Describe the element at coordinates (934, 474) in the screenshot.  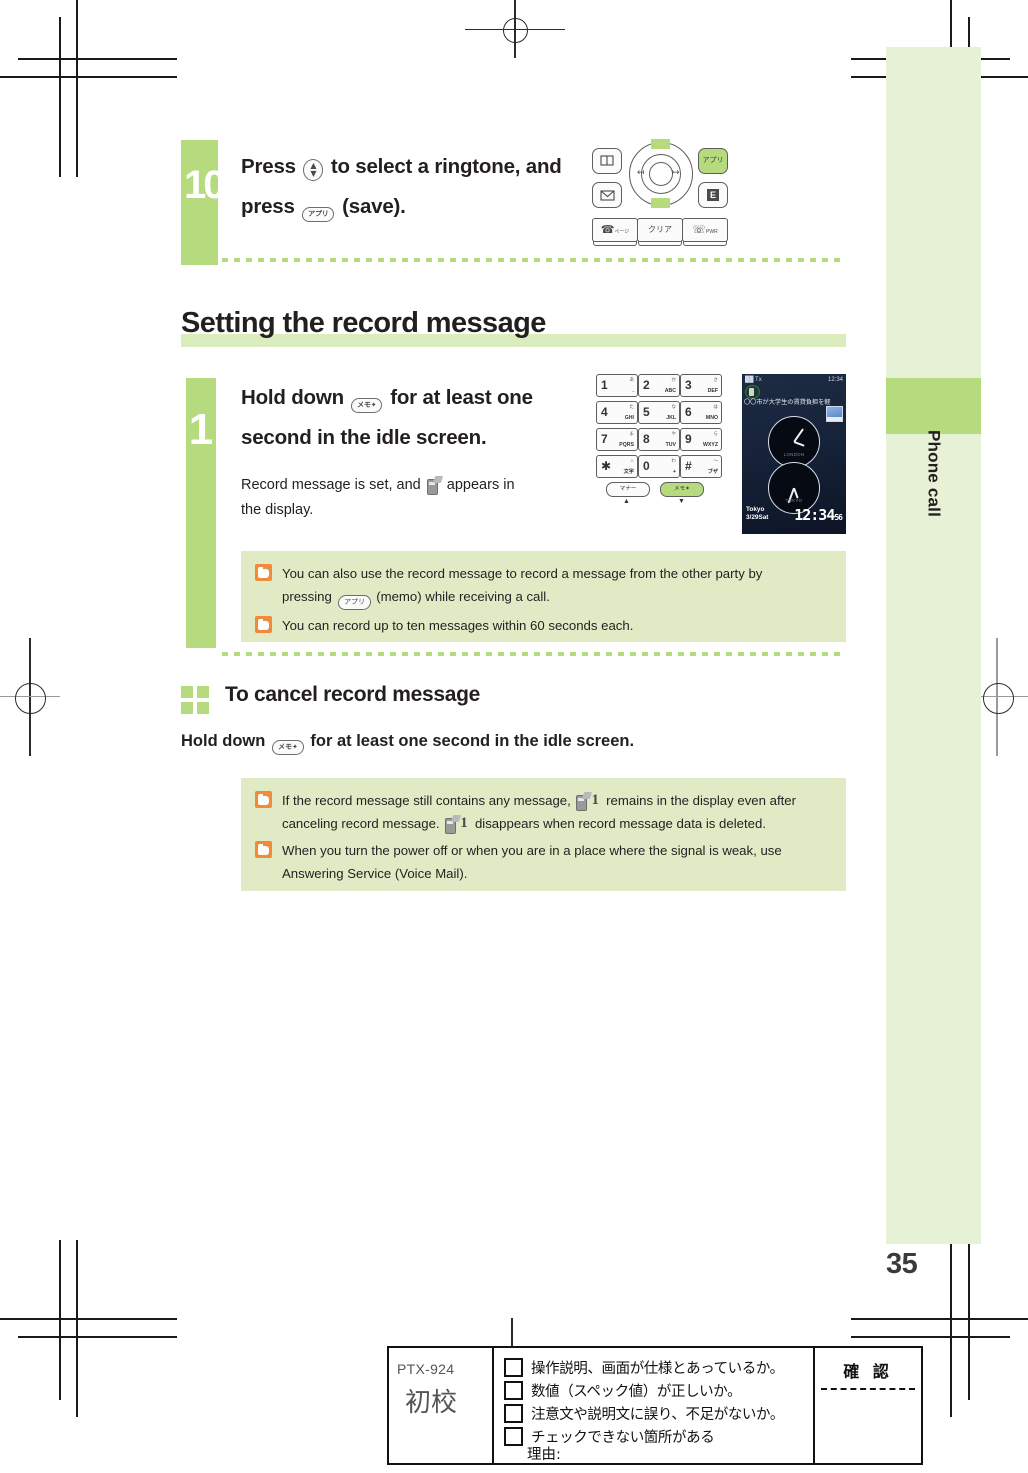
I see `chapter-tab-text: Phone call` at that location.